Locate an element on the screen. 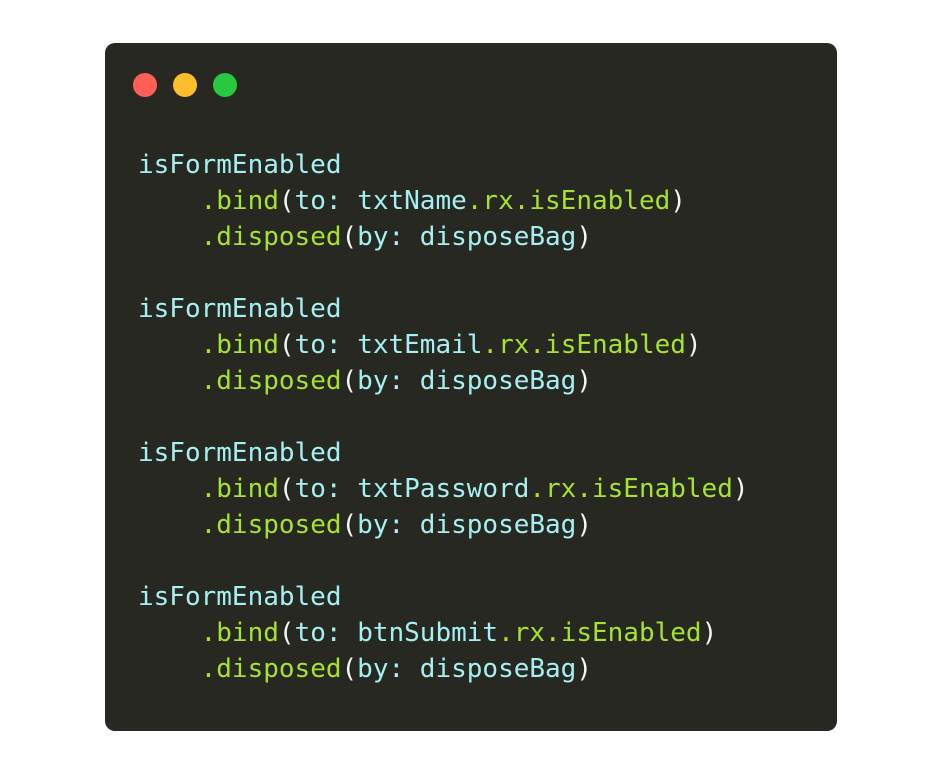 This screenshot has height=774, width=942. close-button is located at coordinates (145, 85).